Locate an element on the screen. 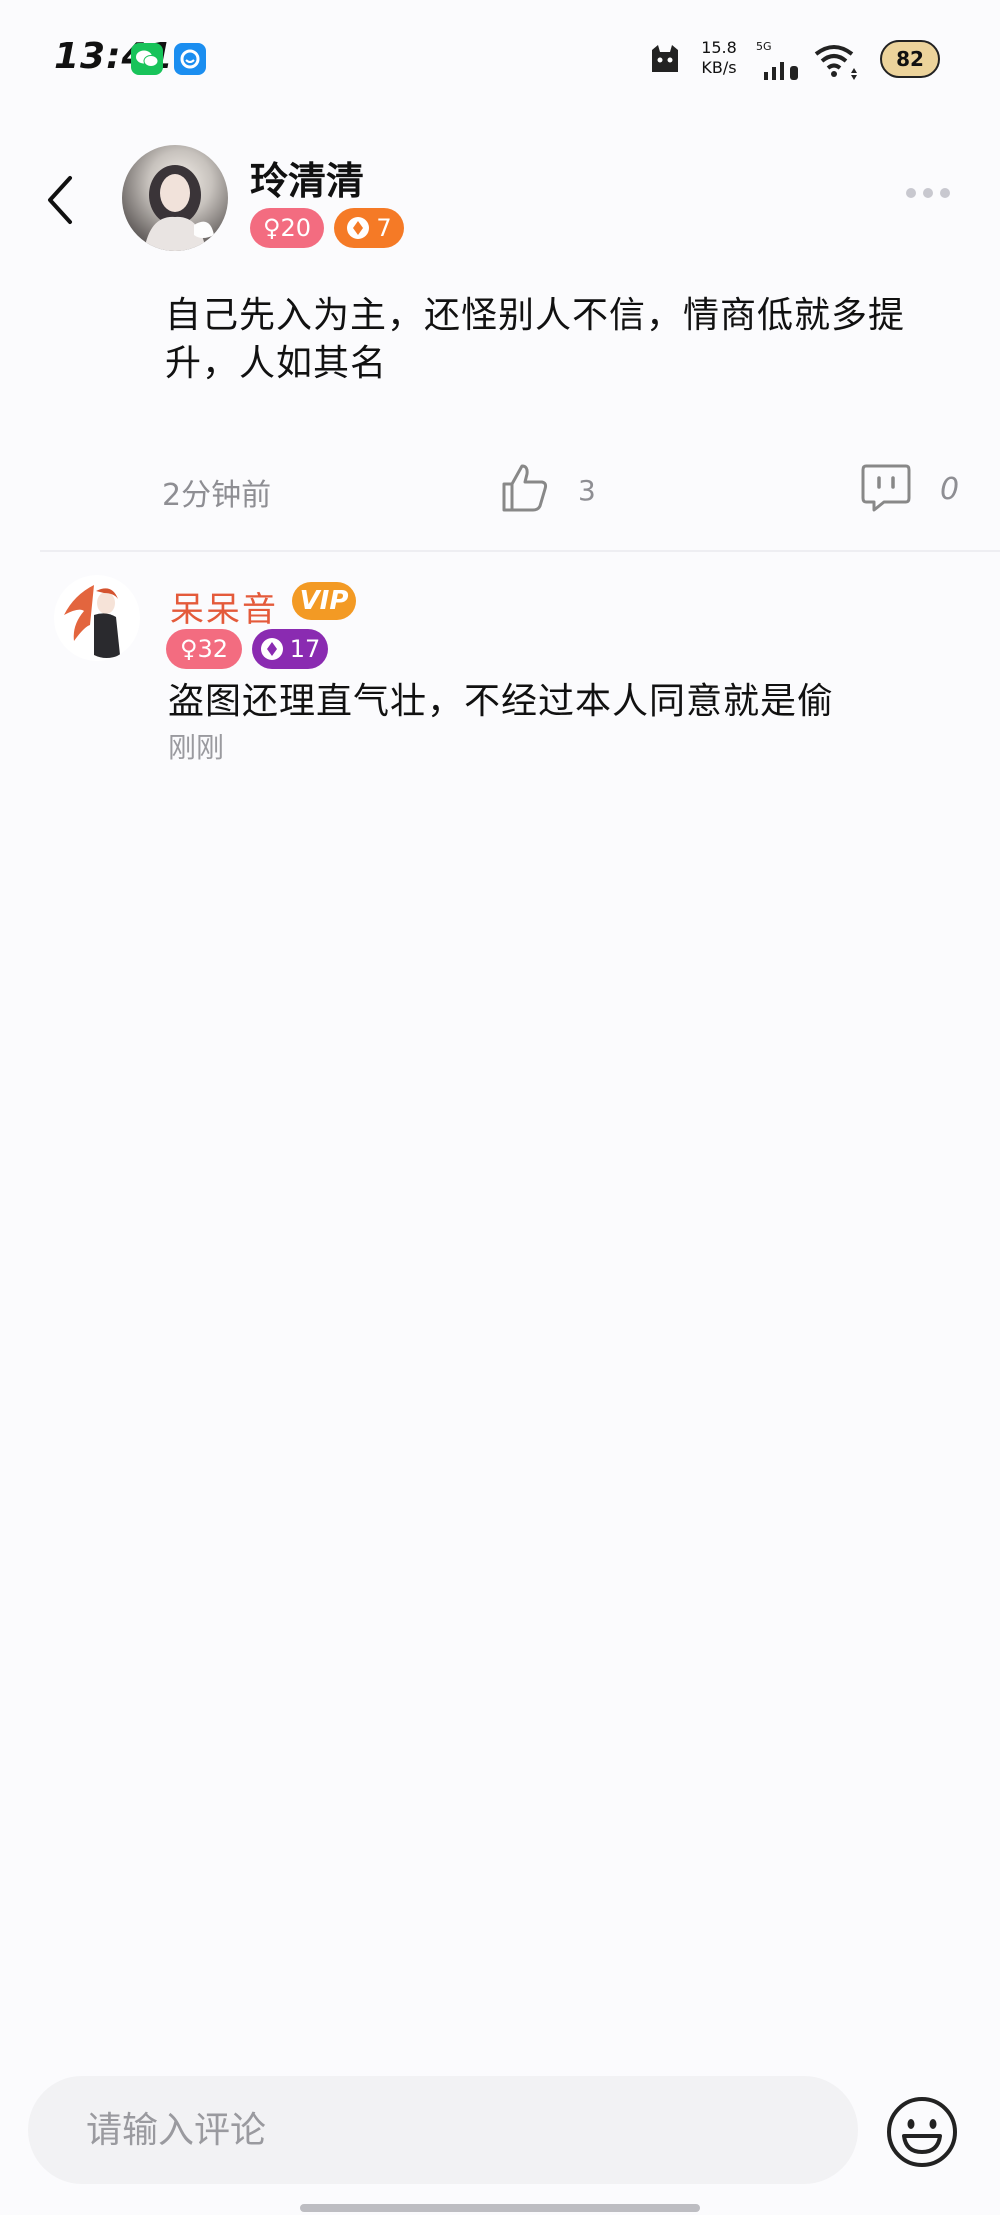 This screenshot has height=2215, width=1000. wechat-icon is located at coordinates (147, 59).